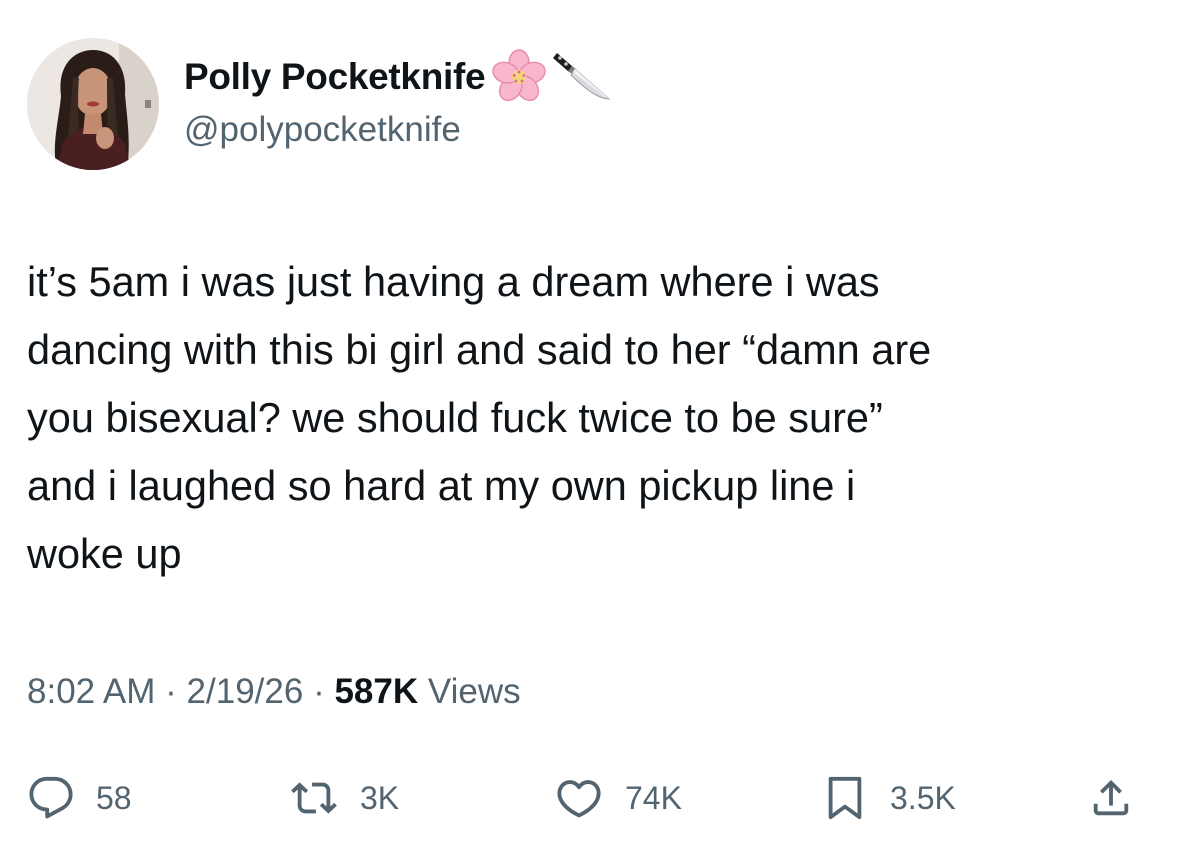 The width and height of the screenshot is (1179, 860). What do you see at coordinates (314, 798) in the screenshot?
I see `repost-icon` at bounding box center [314, 798].